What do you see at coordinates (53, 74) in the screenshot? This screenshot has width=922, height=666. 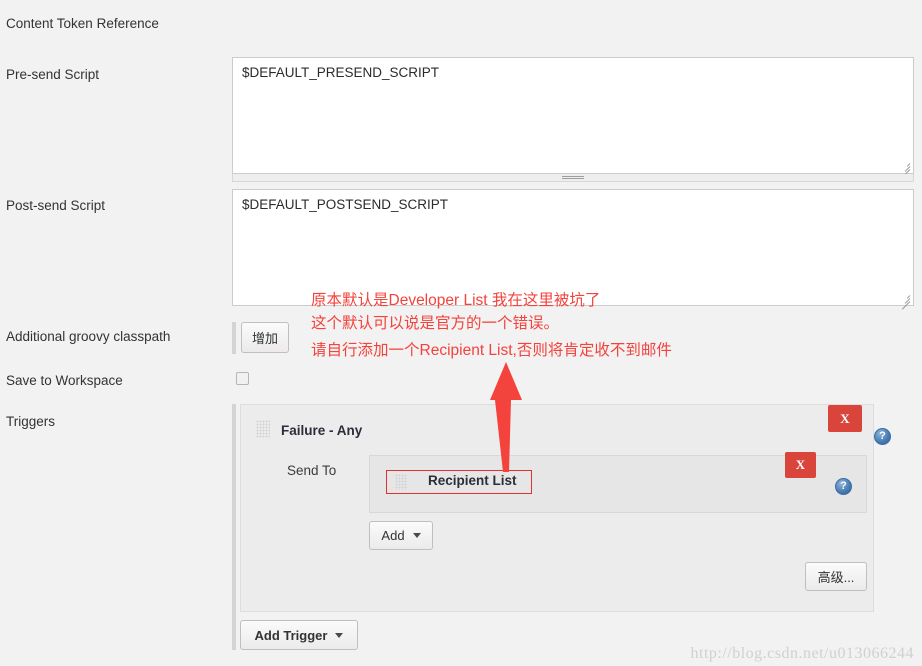 I see `pre-send-script-label: Pre-send Script` at bounding box center [53, 74].